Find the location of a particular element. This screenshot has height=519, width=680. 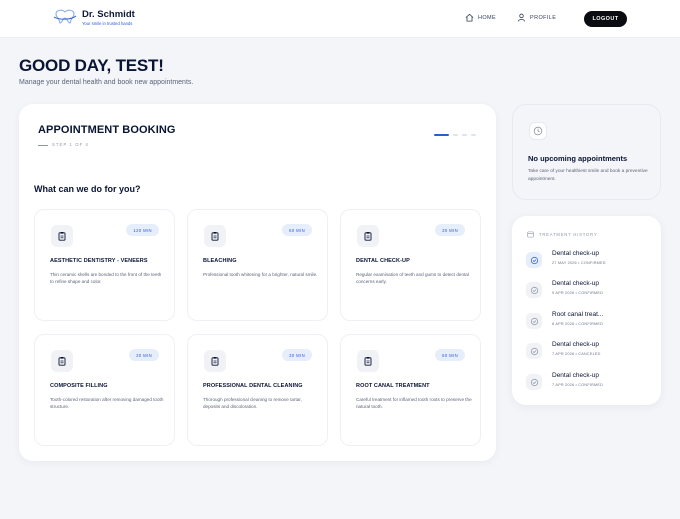

service-question: What can we do for you? is located at coordinates (87, 189).